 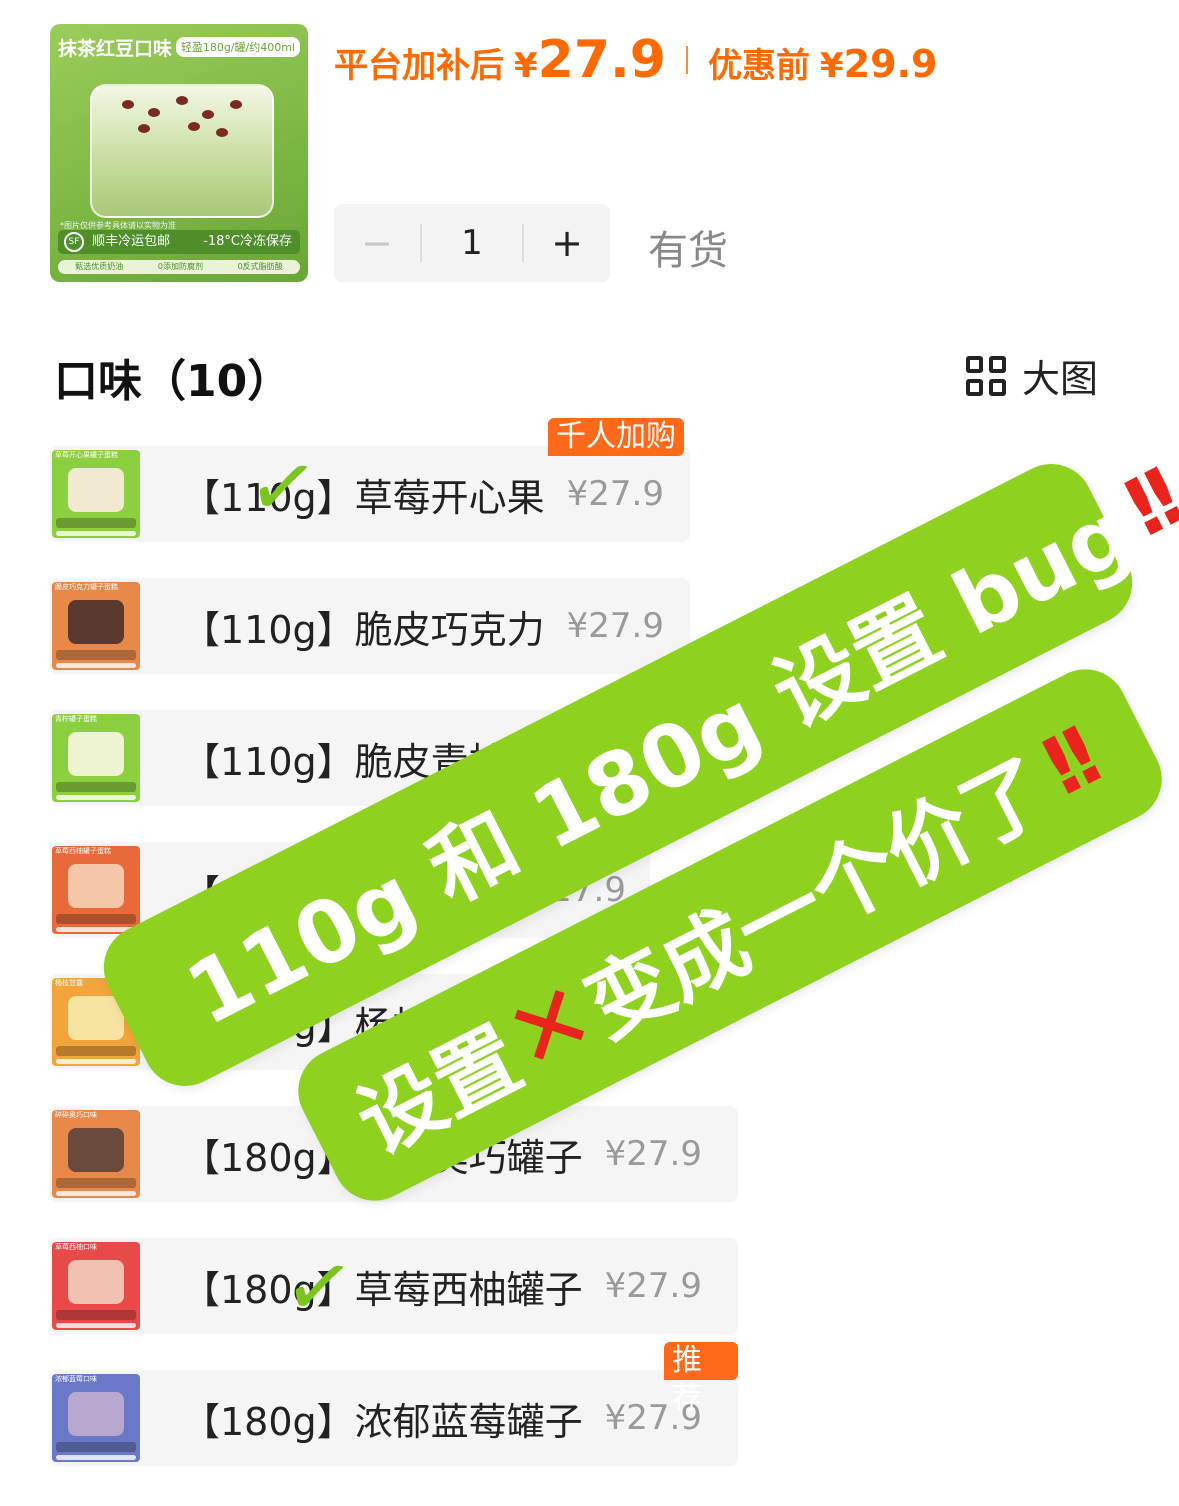 I want to click on thumbnail-title: 浓郁蓝莓口味, so click(x=76, y=1379).